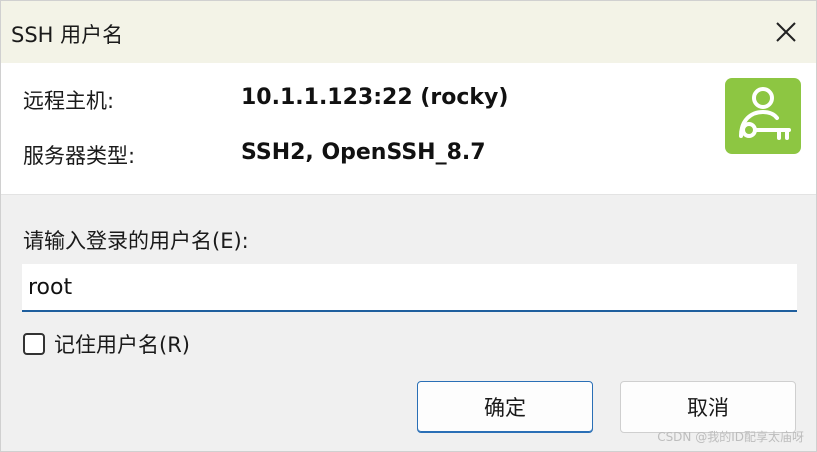 Image resolution: width=817 pixels, height=452 pixels. What do you see at coordinates (79, 156) in the screenshot?
I see `server-type-label: 服务器类型:` at bounding box center [79, 156].